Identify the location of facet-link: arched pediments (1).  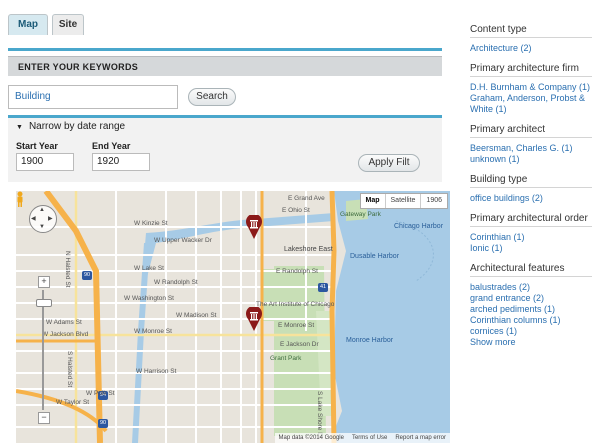
(531, 309).